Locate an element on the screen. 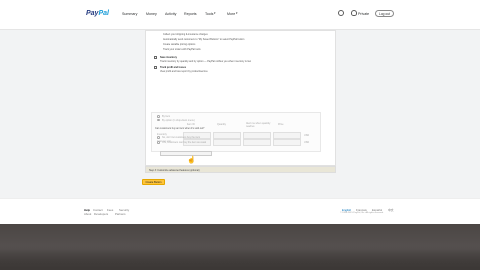 Image resolution: width=480 pixels, height=270 pixels. mouse-cursor-icon: ☝ is located at coordinates (191, 160).